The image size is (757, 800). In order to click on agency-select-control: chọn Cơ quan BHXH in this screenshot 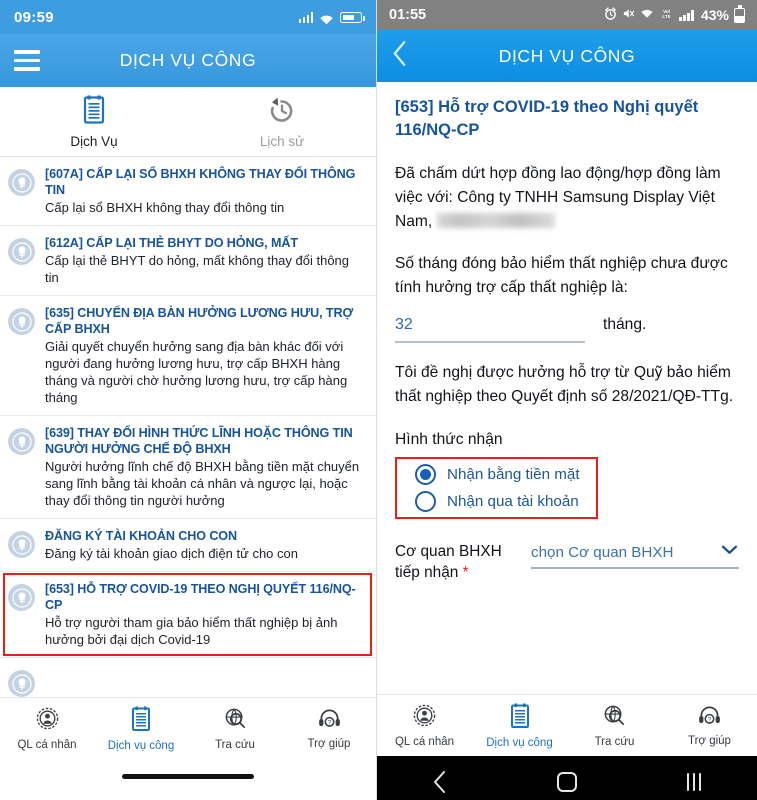, I will do `click(635, 555)`.